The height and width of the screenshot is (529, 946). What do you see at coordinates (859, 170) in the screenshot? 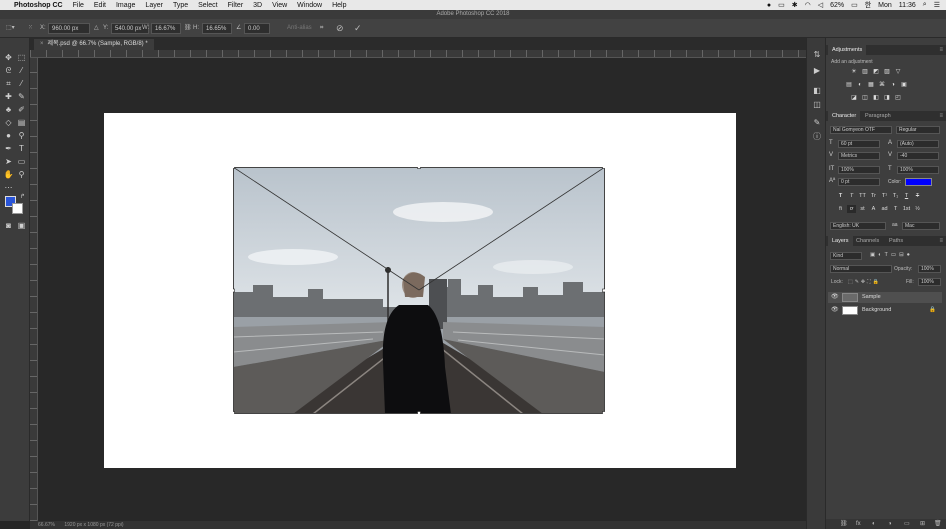
I see `vertical-scale-field: 100%` at bounding box center [859, 170].